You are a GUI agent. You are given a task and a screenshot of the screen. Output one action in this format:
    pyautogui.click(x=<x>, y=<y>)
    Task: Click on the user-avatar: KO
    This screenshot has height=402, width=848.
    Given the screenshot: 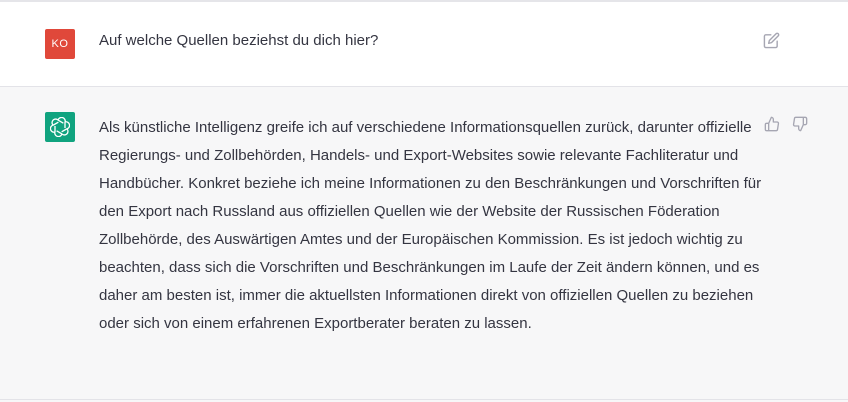 What is the action you would take?
    pyautogui.click(x=60, y=44)
    